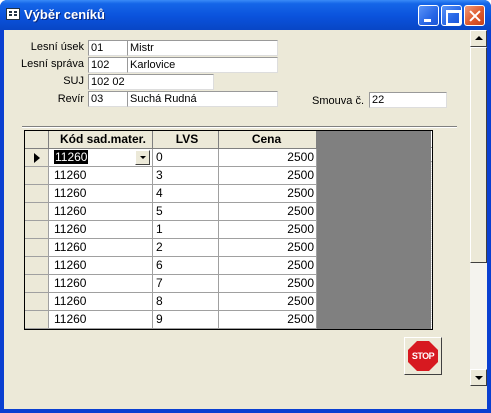  Describe the element at coordinates (151, 82) in the screenshot. I see `suj-field: 102 02` at that location.